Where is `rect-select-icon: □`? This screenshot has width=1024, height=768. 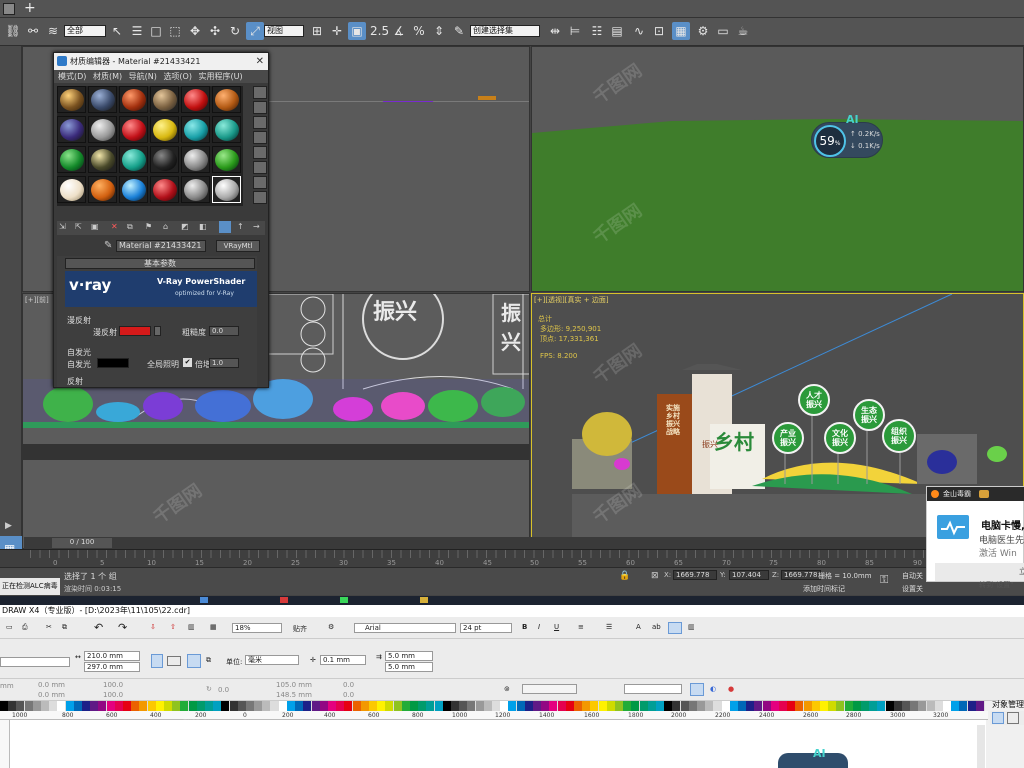
rect-select-icon: □ is located at coordinates (156, 31).